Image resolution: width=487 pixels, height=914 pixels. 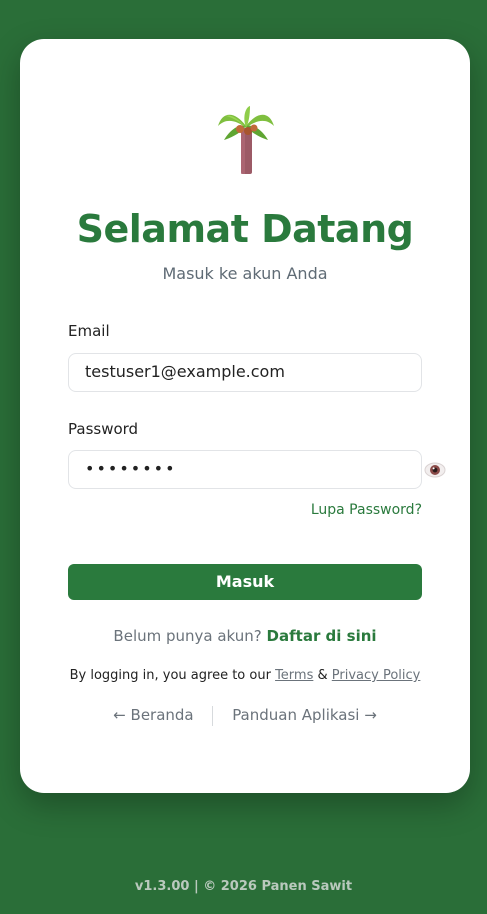 What do you see at coordinates (245, 582) in the screenshot?
I see `login-button: Masuk` at bounding box center [245, 582].